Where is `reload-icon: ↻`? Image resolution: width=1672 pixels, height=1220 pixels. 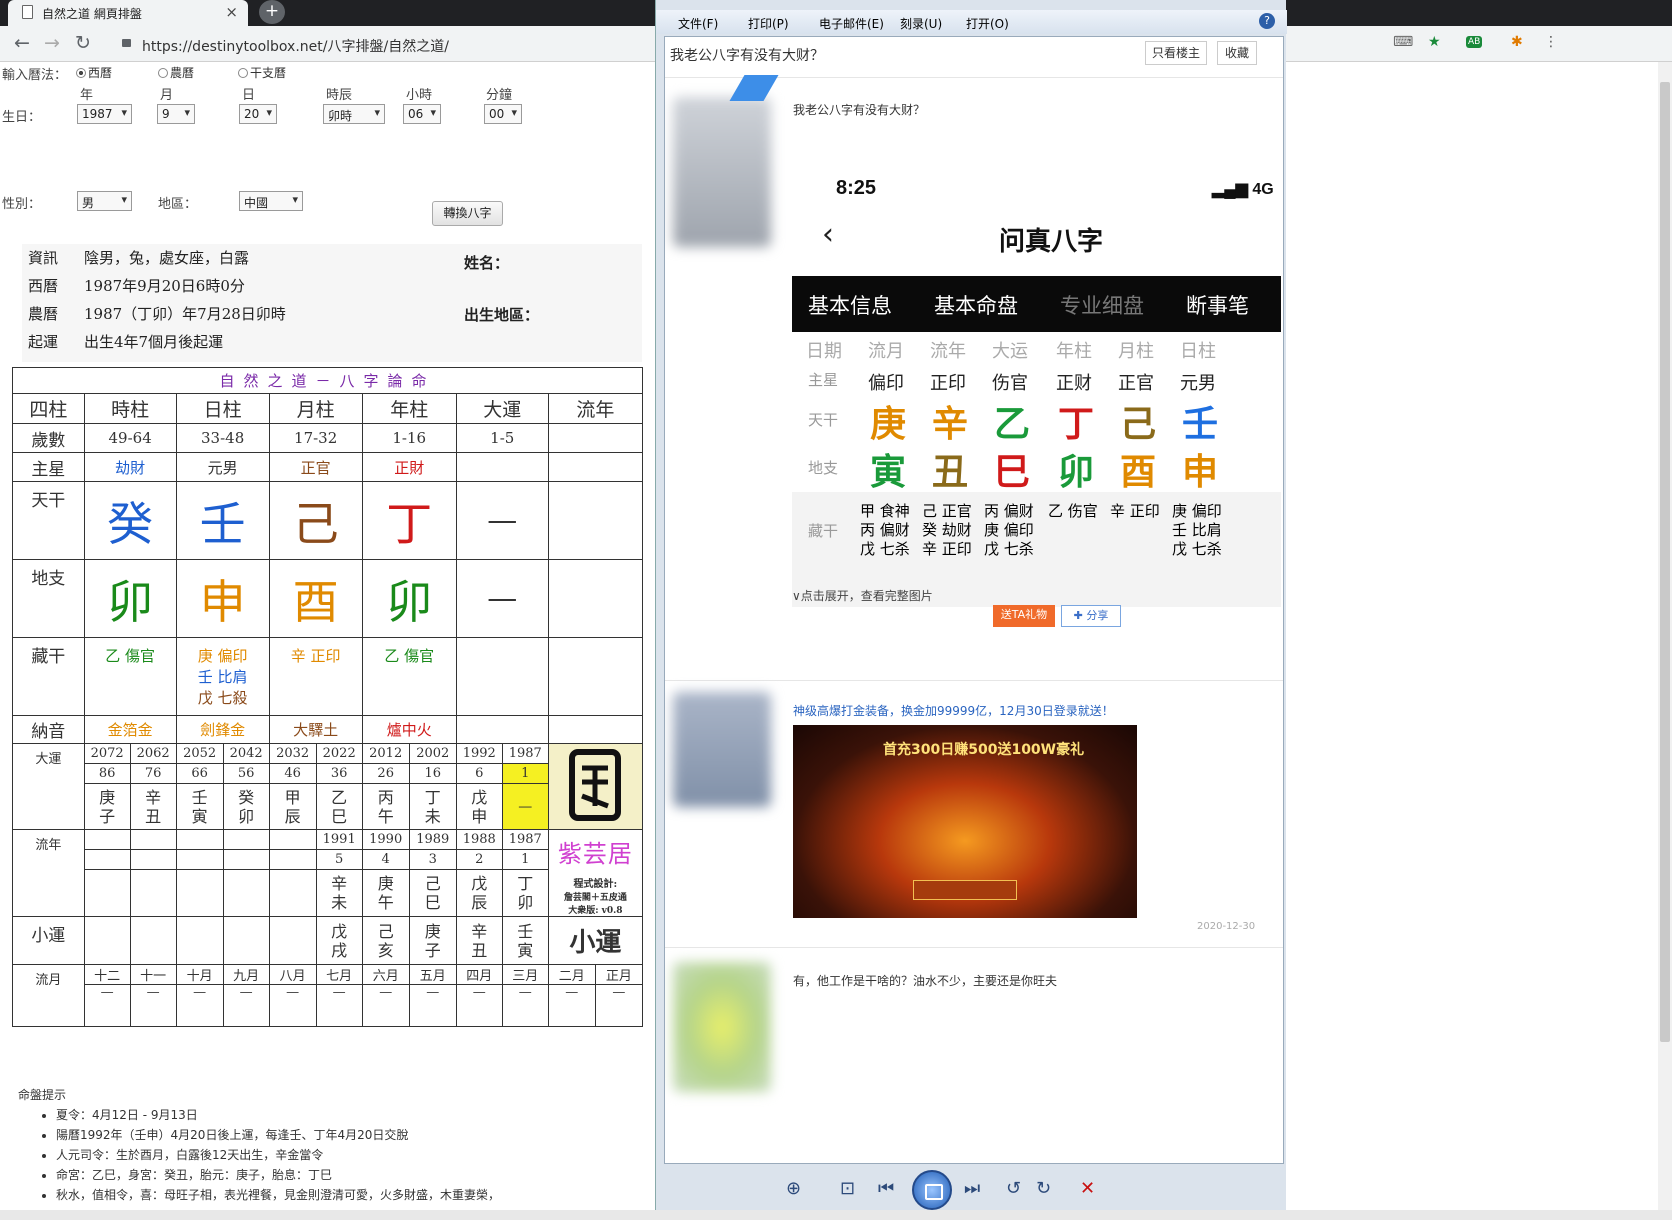
reload-icon: ↻ is located at coordinates (83, 43).